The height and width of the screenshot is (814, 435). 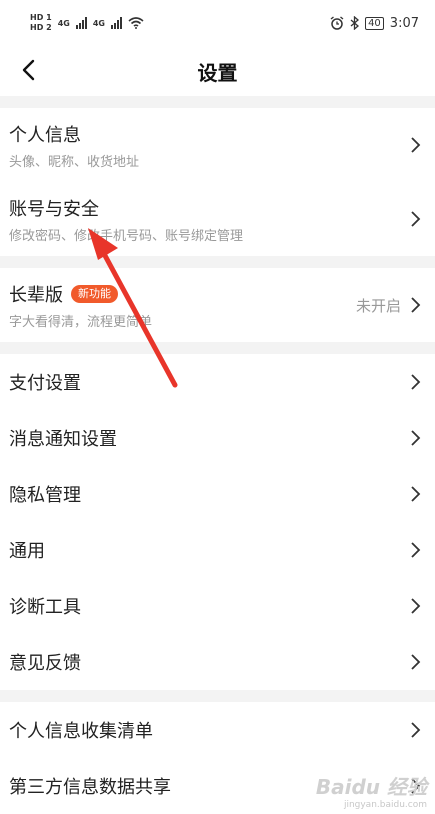 What do you see at coordinates (45, 383) in the screenshot?
I see `row-label: 支付设置` at bounding box center [45, 383].